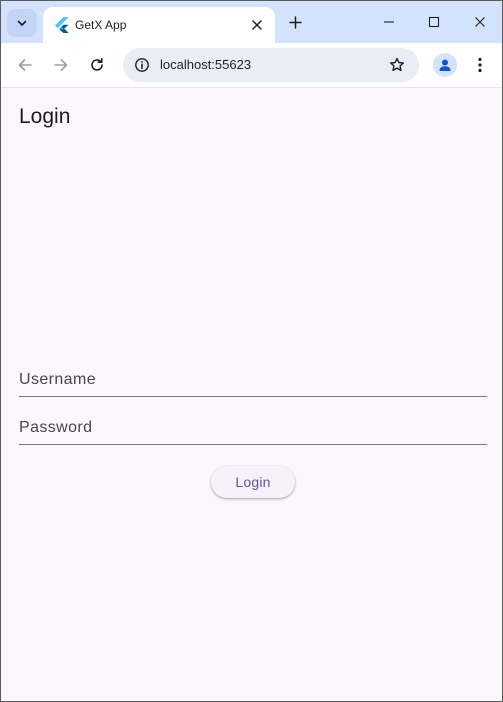  I want to click on reload-button, so click(97, 65).